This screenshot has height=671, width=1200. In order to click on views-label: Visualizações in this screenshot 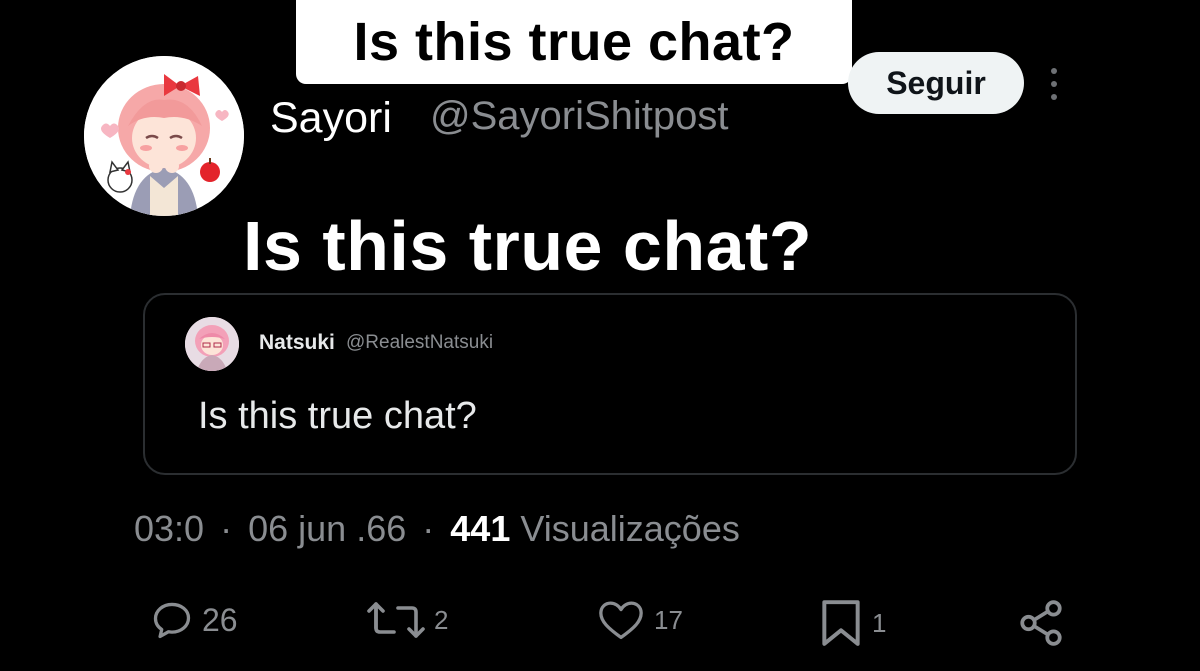, I will do `click(630, 528)`.